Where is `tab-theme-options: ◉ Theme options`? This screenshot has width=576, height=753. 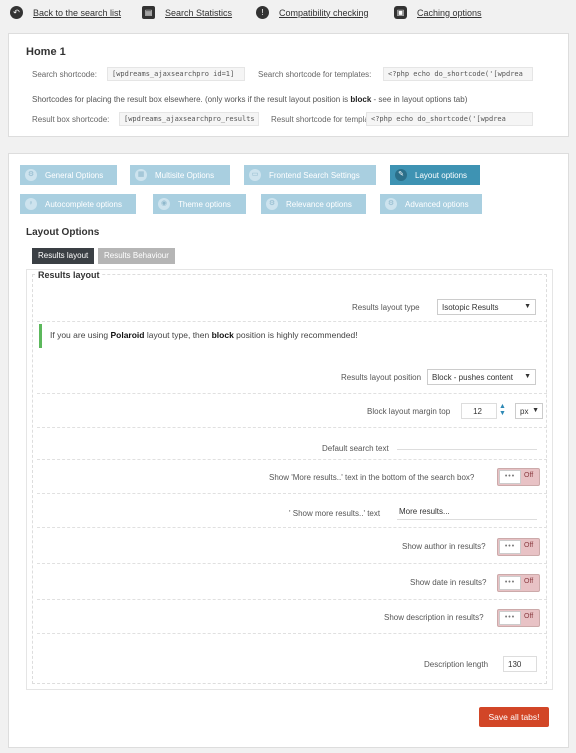
tab-theme-options: ◉ Theme options is located at coordinates (199, 204).